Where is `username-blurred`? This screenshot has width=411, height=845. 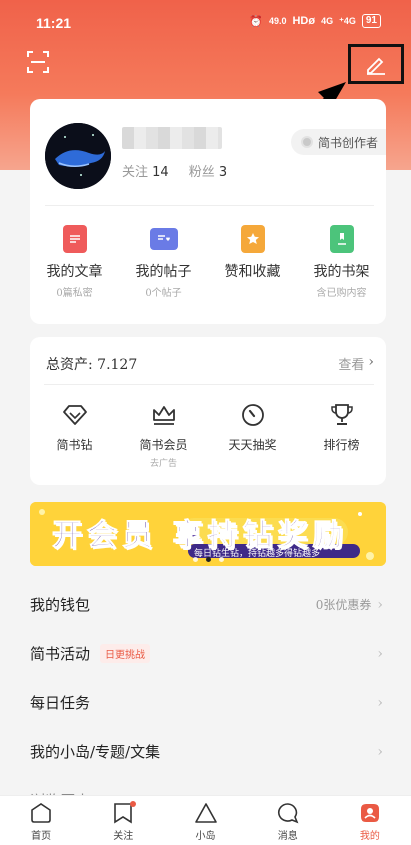
username-blurred is located at coordinates (172, 138).